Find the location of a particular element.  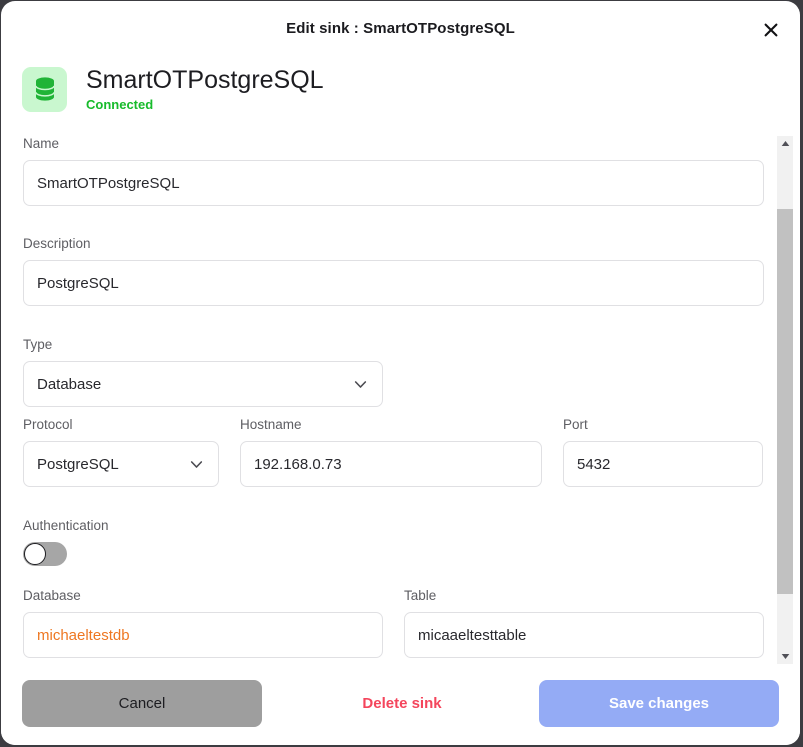

database-label: Database is located at coordinates (52, 595).